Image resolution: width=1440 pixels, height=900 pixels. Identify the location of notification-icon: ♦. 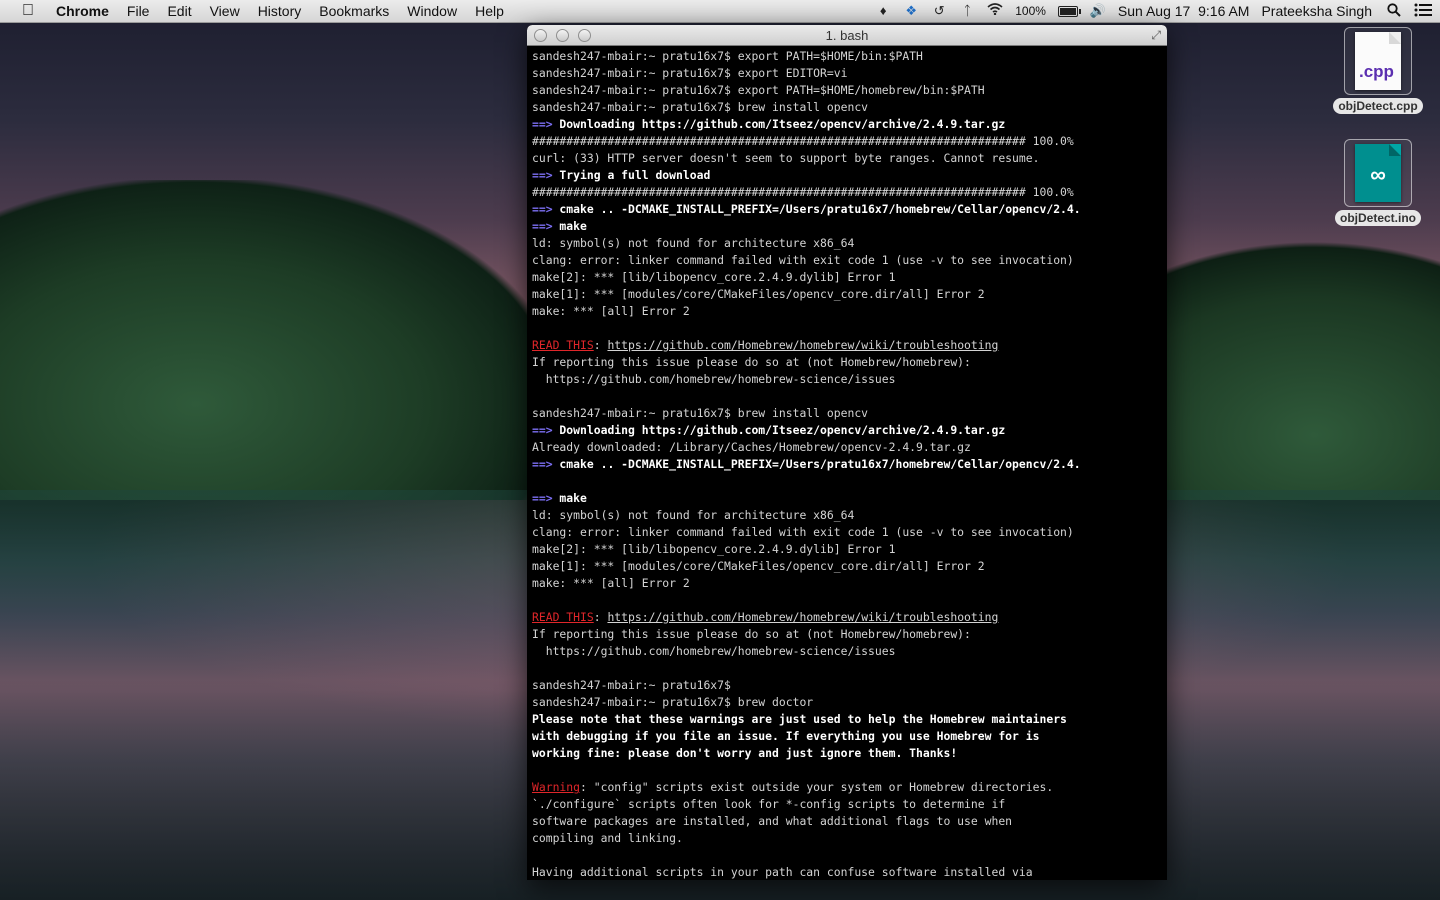
(883, 11).